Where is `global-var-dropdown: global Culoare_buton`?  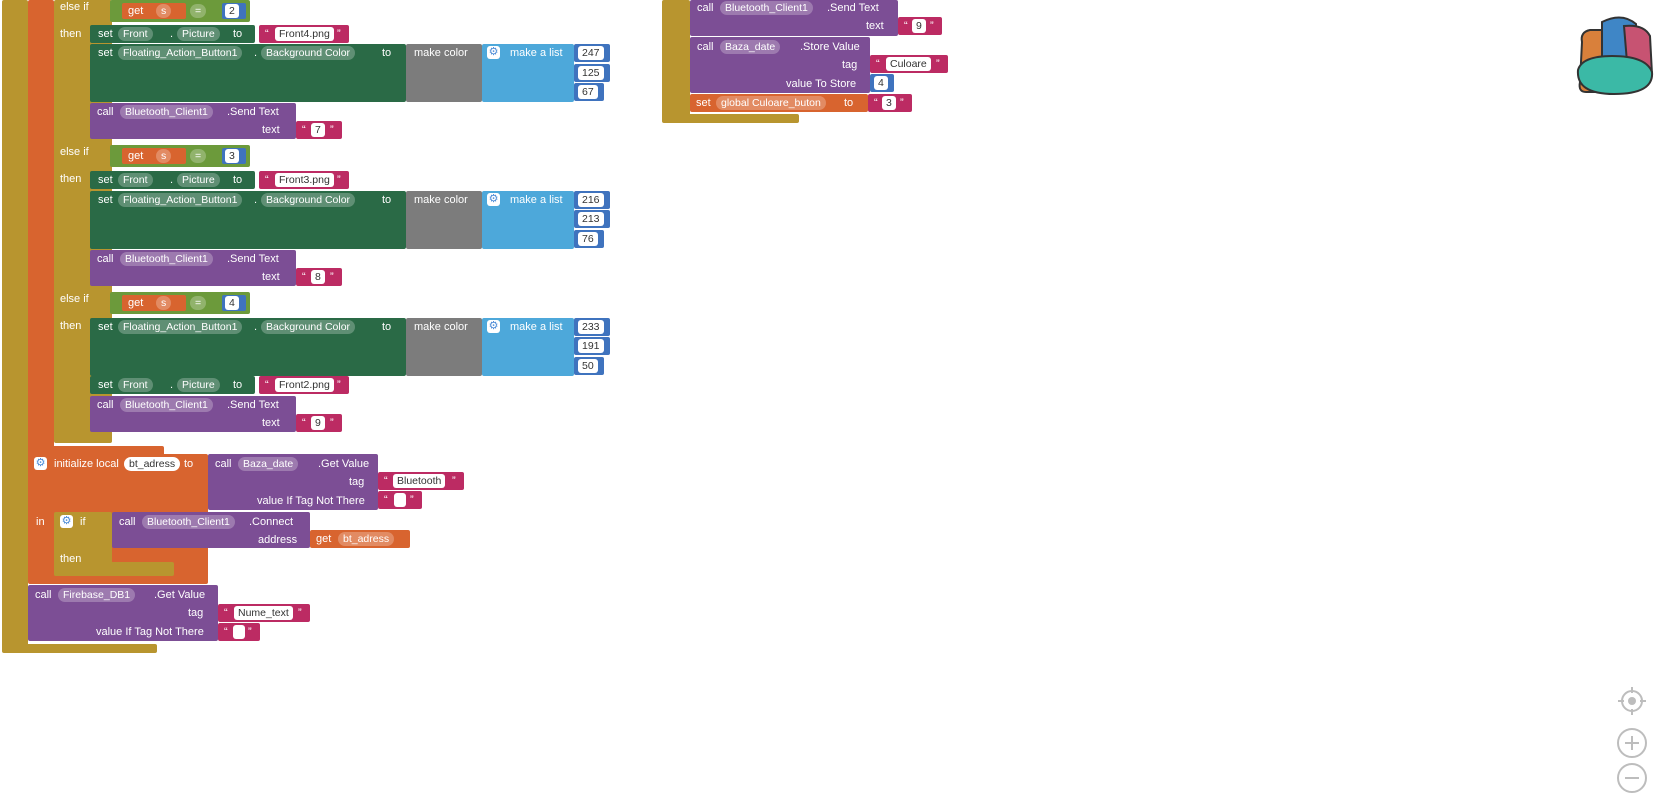 global-var-dropdown: global Culoare_buton is located at coordinates (771, 103).